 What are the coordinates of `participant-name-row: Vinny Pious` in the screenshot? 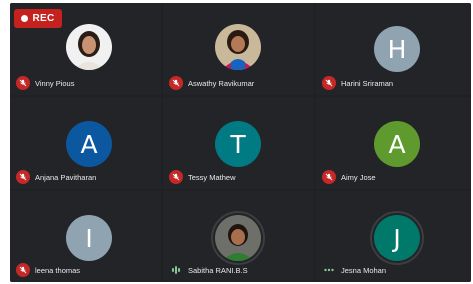 It's located at (45, 83).